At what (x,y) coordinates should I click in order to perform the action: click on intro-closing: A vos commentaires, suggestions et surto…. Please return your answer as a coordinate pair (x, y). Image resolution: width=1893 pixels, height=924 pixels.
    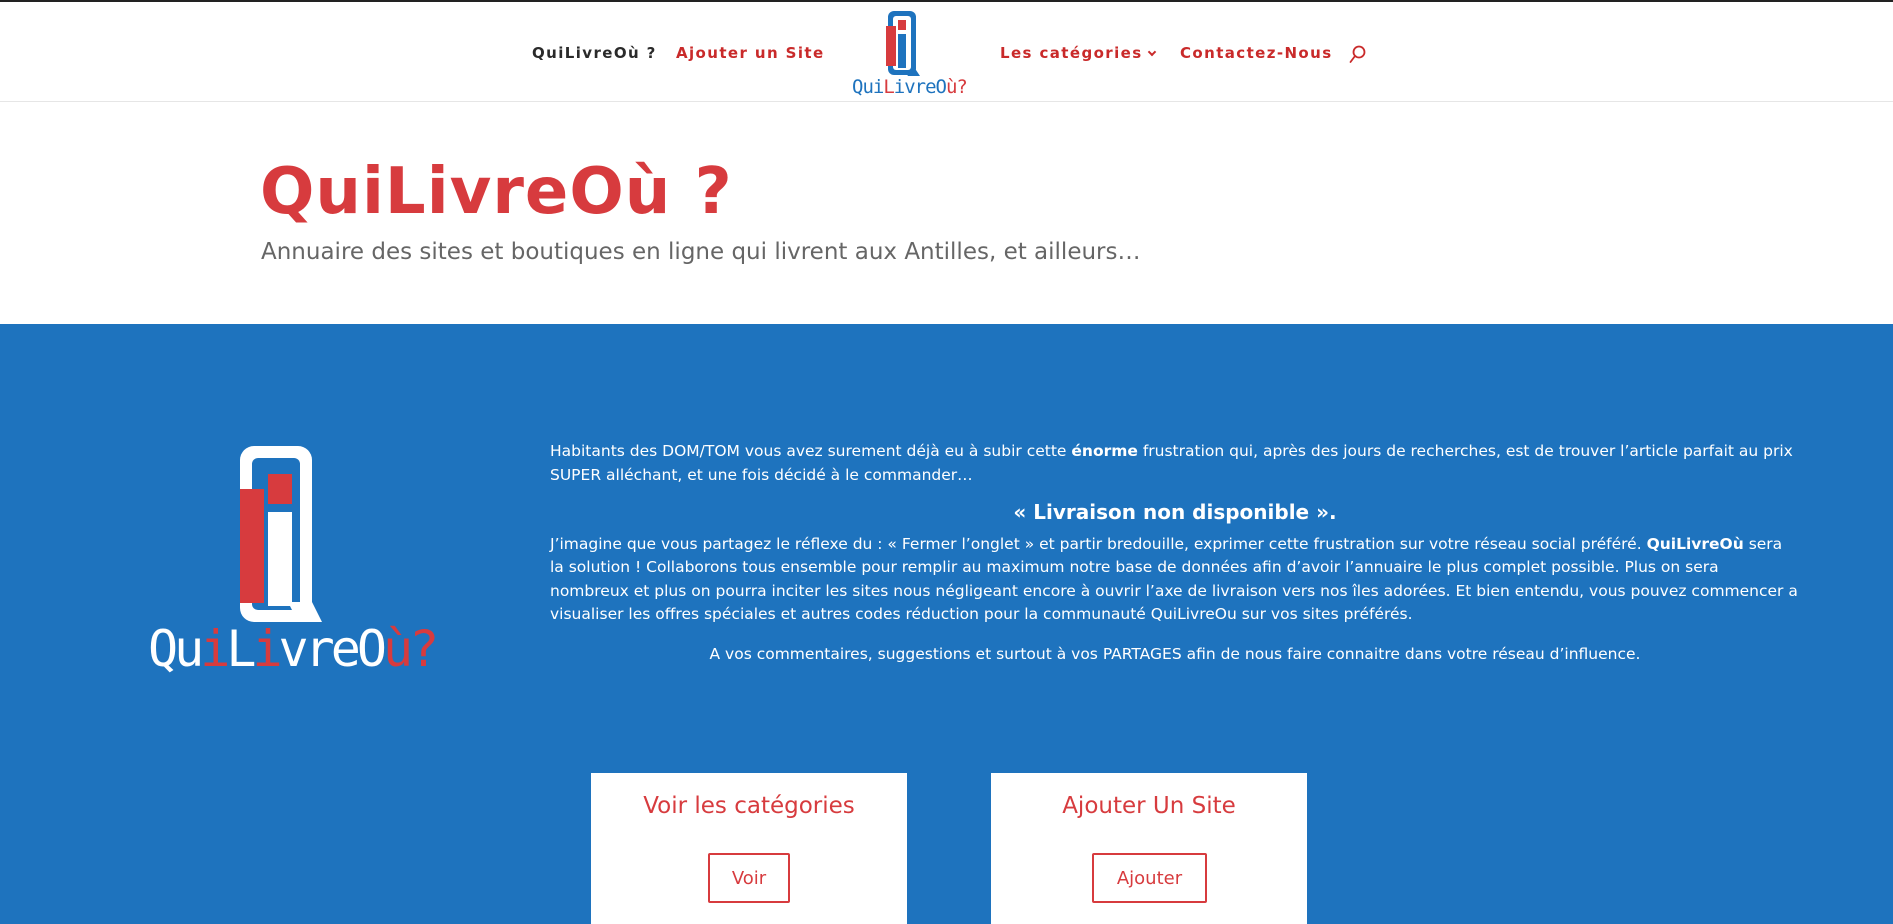
    Looking at the image, I should click on (1175, 653).